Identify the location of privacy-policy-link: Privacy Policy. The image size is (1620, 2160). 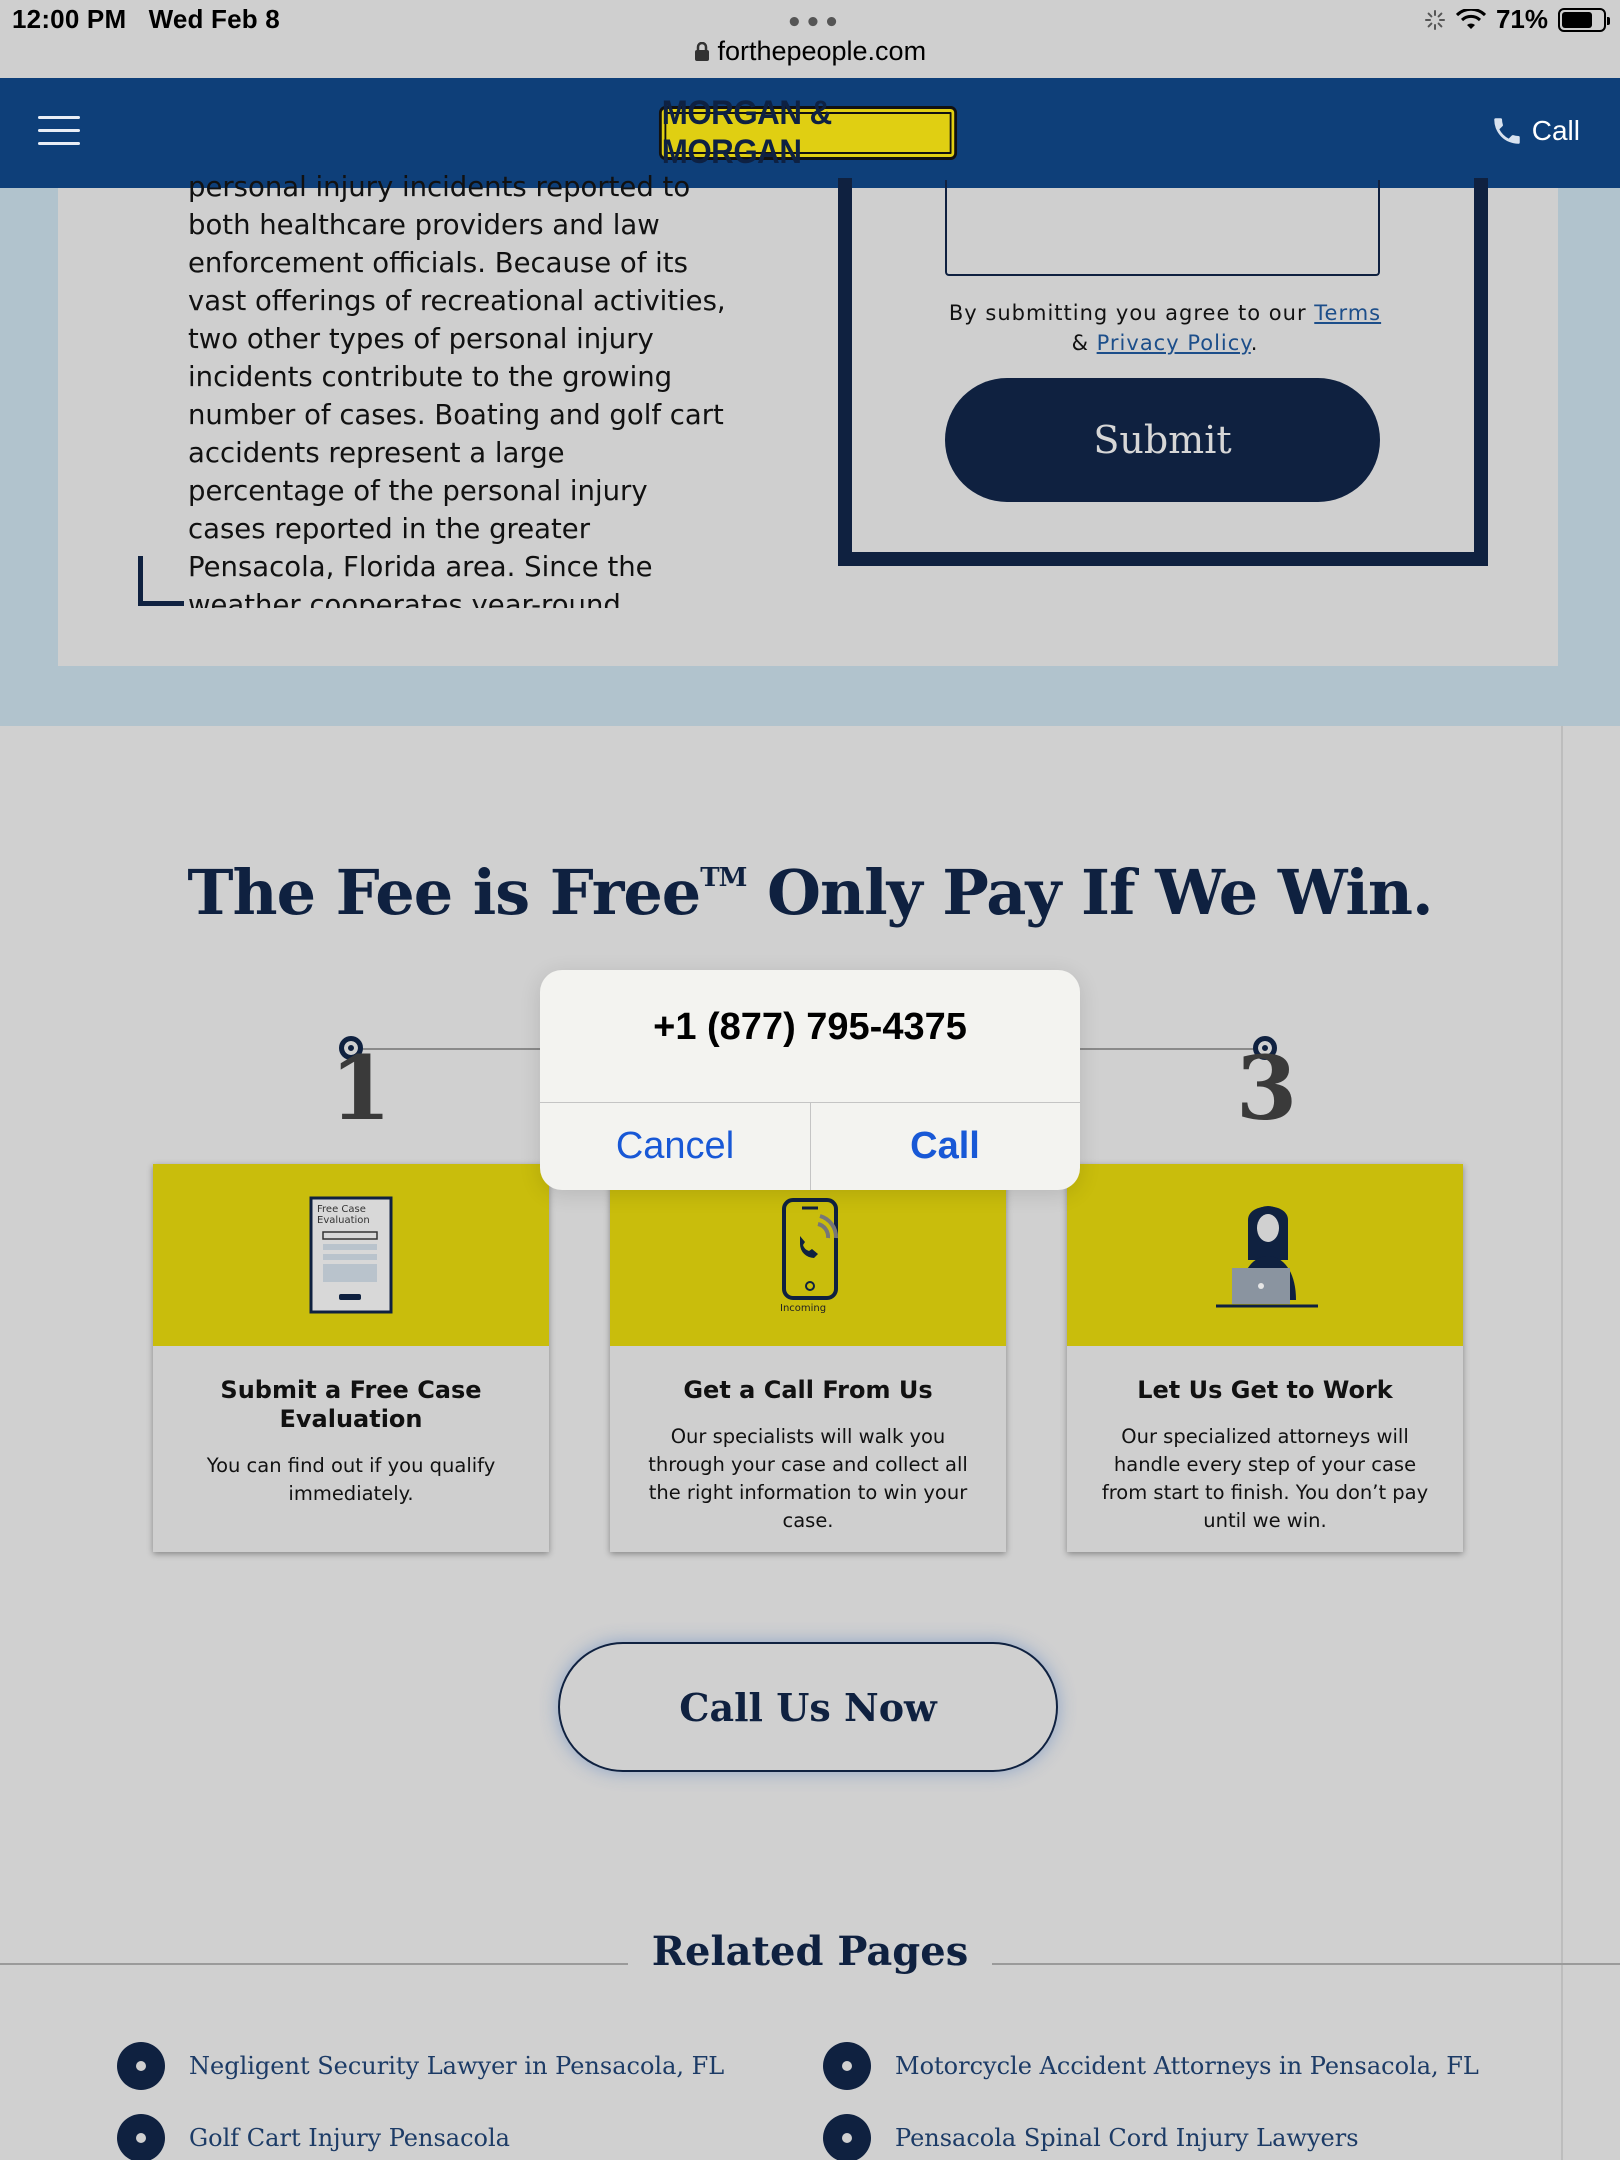
(1174, 343).